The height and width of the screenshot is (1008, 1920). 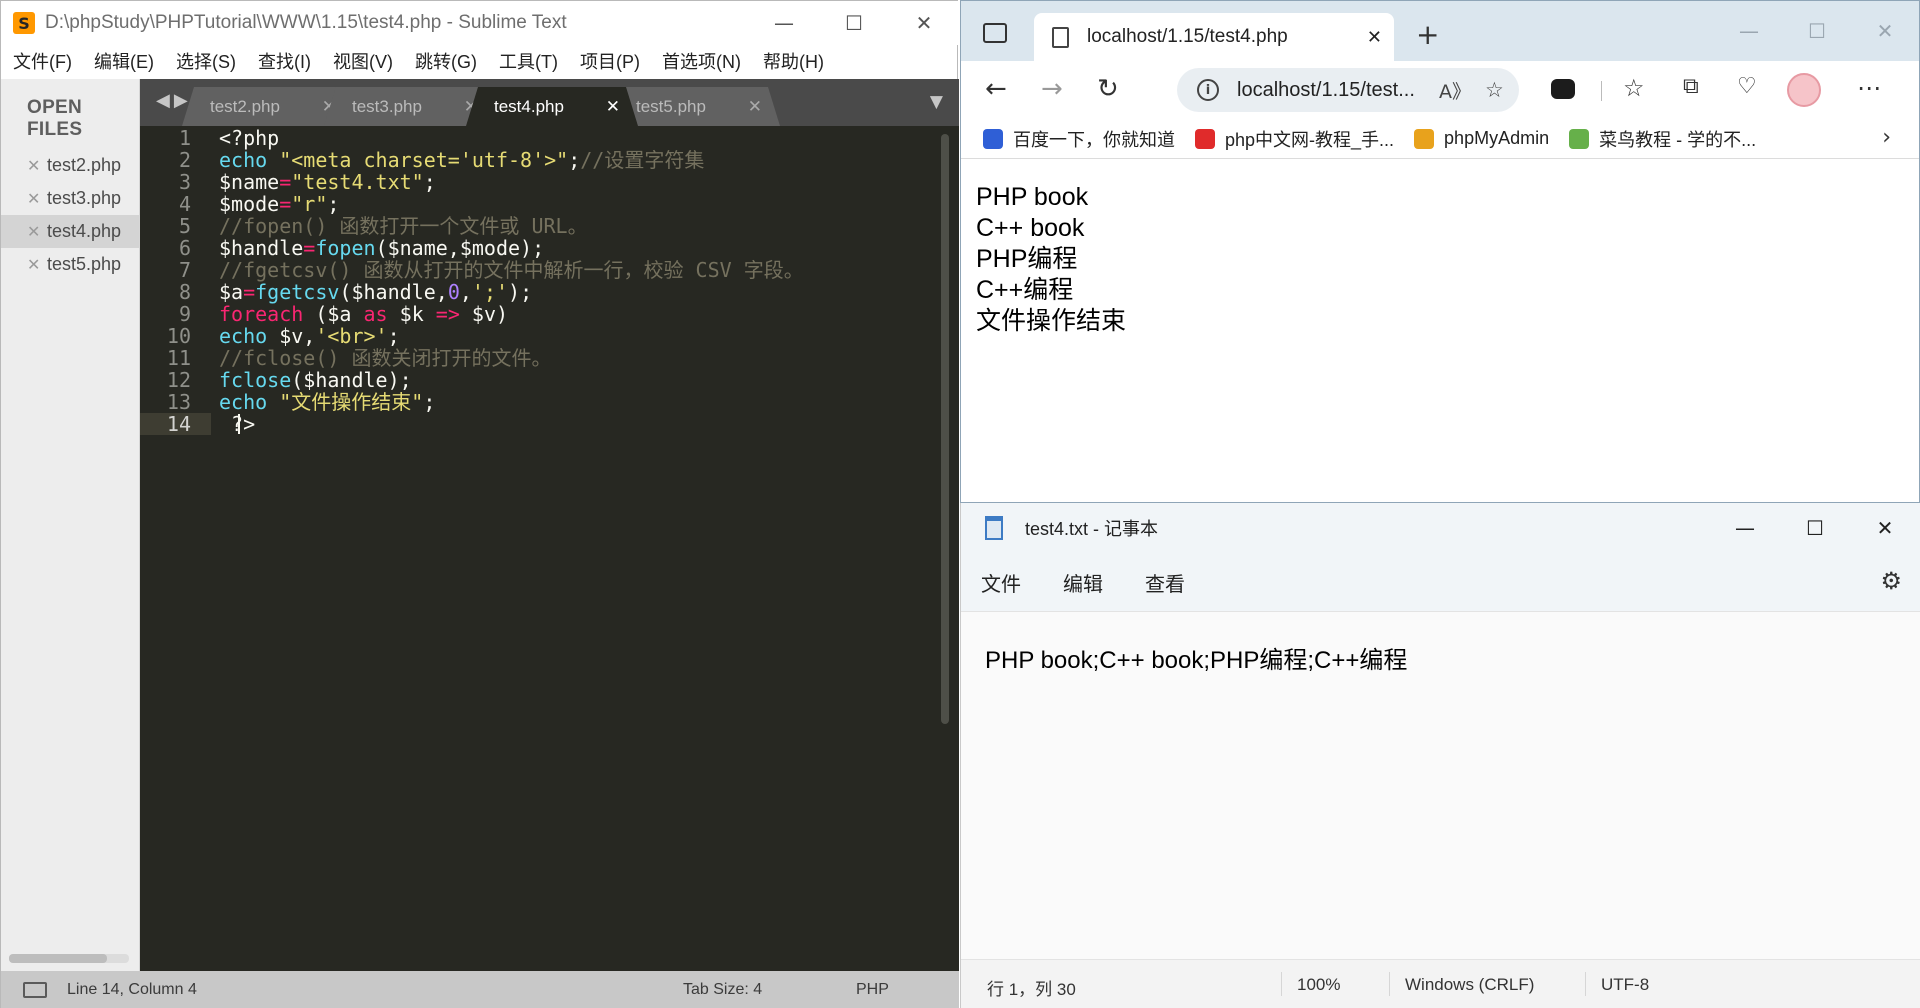 I want to click on code-line: echo "<meta charset='utf-8'>";//设置字符集, so click(x=461, y=160).